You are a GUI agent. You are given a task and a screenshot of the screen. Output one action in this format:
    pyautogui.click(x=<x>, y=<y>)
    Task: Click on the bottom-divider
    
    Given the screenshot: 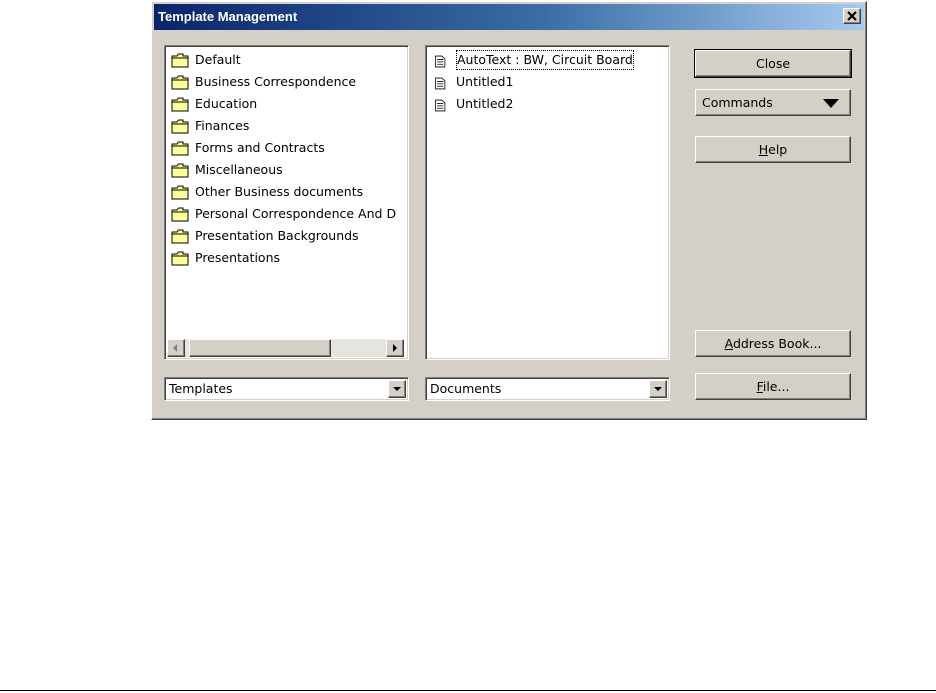 What is the action you would take?
    pyautogui.click(x=468, y=690)
    